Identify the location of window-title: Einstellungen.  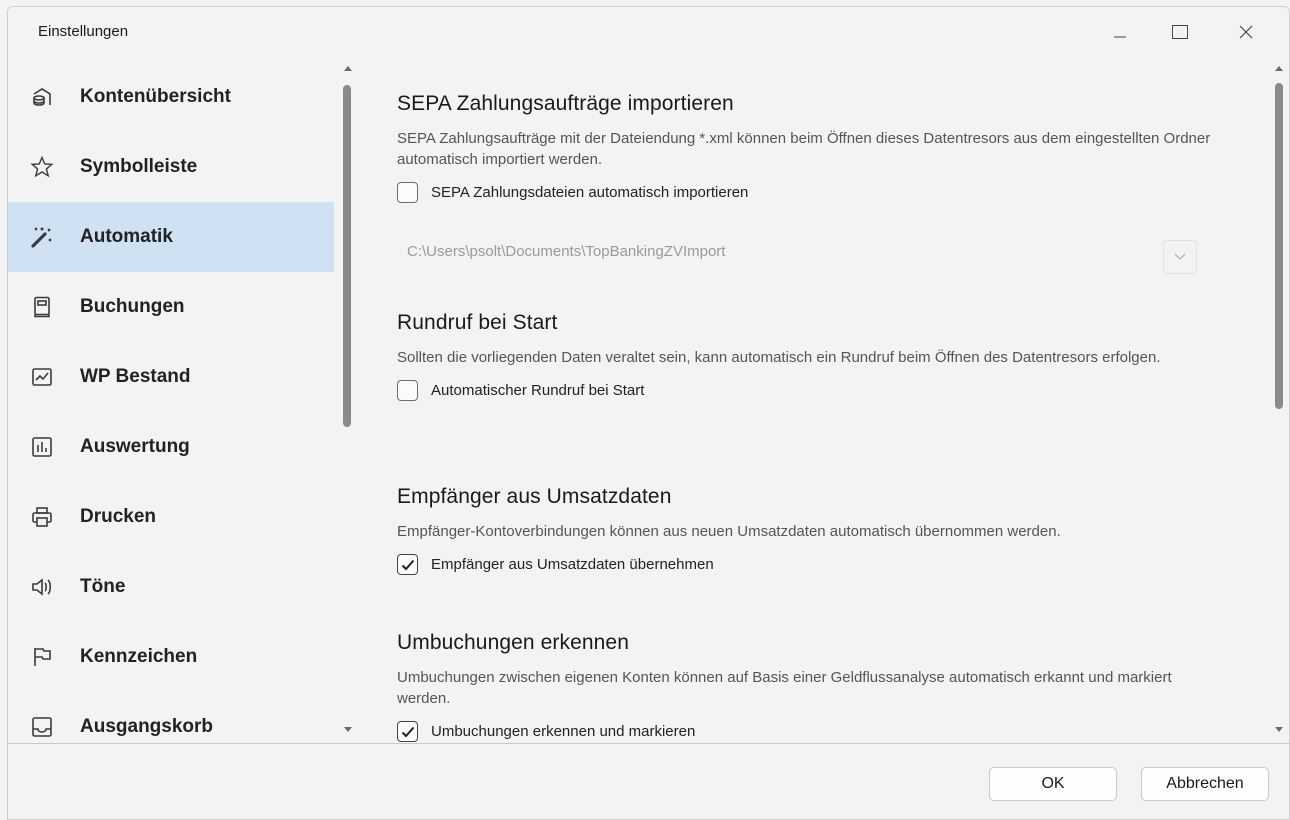
(83, 31).